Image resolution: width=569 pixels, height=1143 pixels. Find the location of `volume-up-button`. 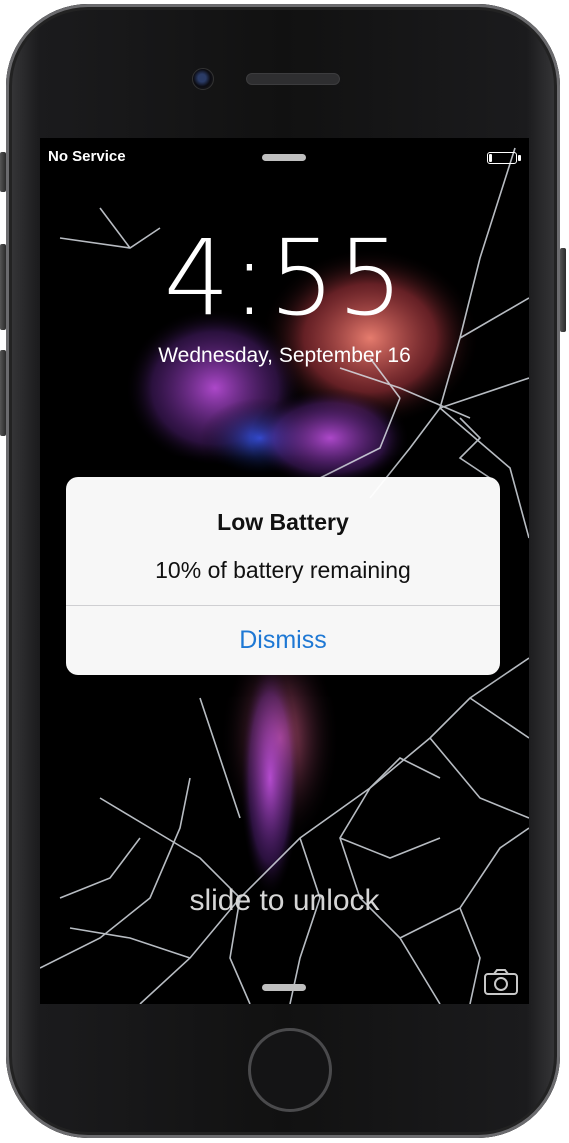

volume-up-button is located at coordinates (3, 287).